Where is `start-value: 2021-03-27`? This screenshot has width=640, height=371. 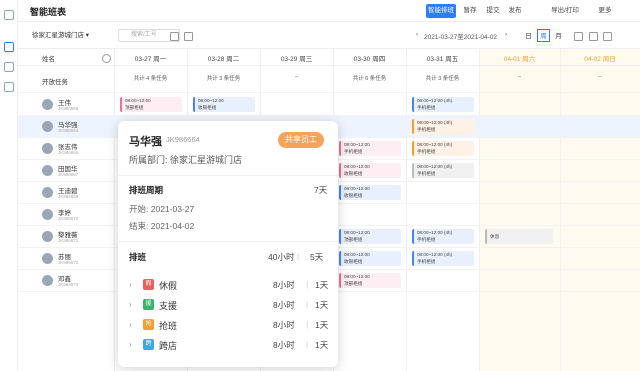
start-value: 2021-03-27 is located at coordinates (172, 209).